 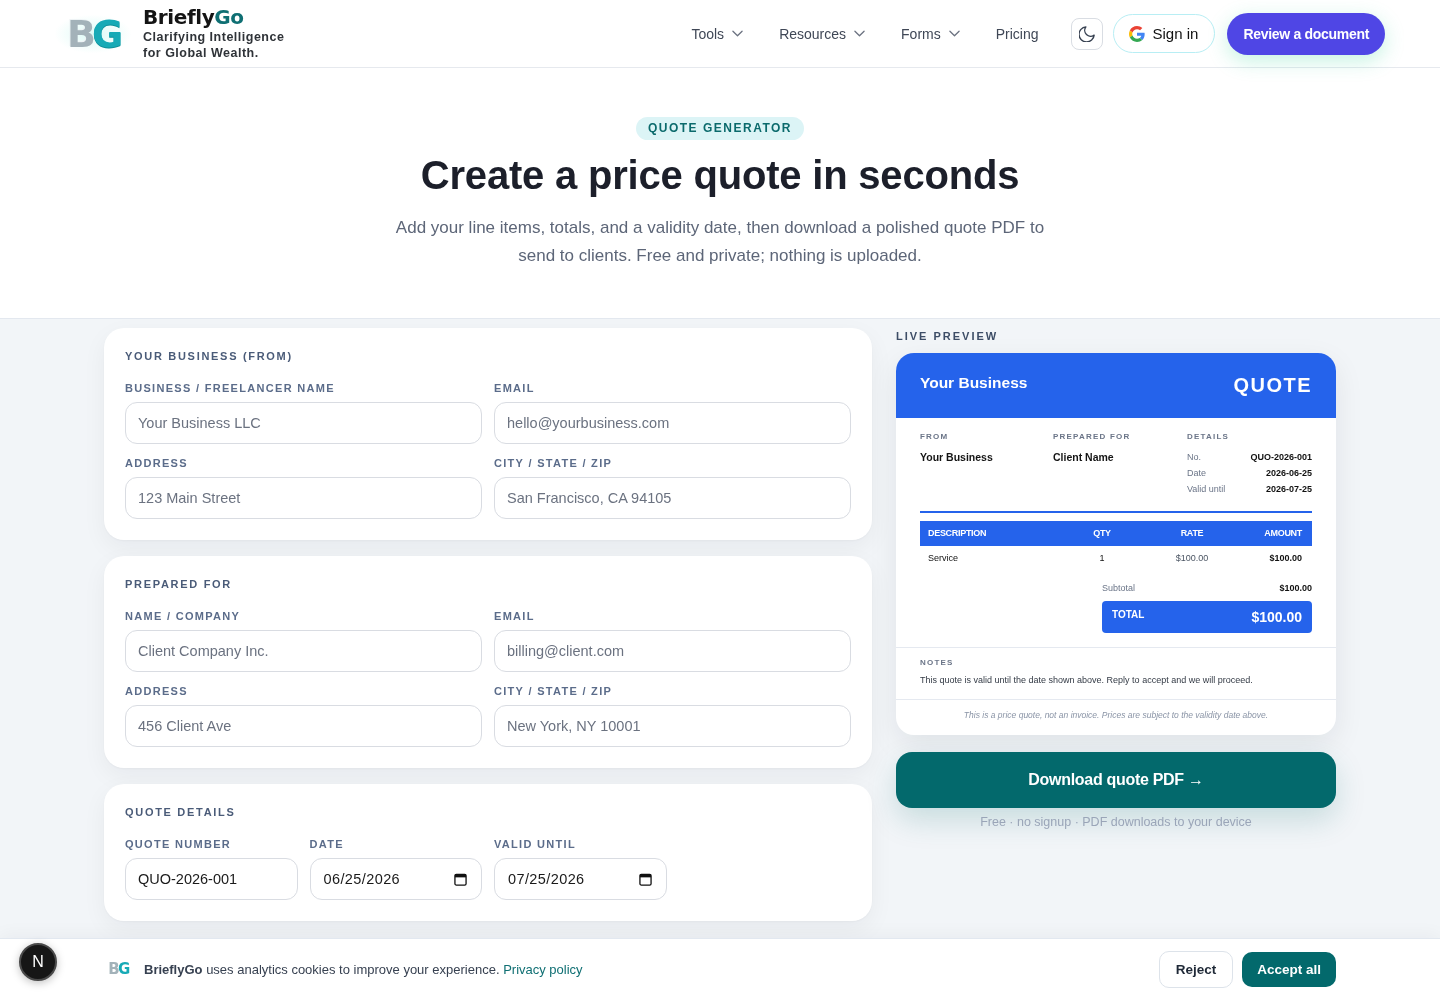 What do you see at coordinates (930, 33) in the screenshot?
I see `nav-item: Forms` at bounding box center [930, 33].